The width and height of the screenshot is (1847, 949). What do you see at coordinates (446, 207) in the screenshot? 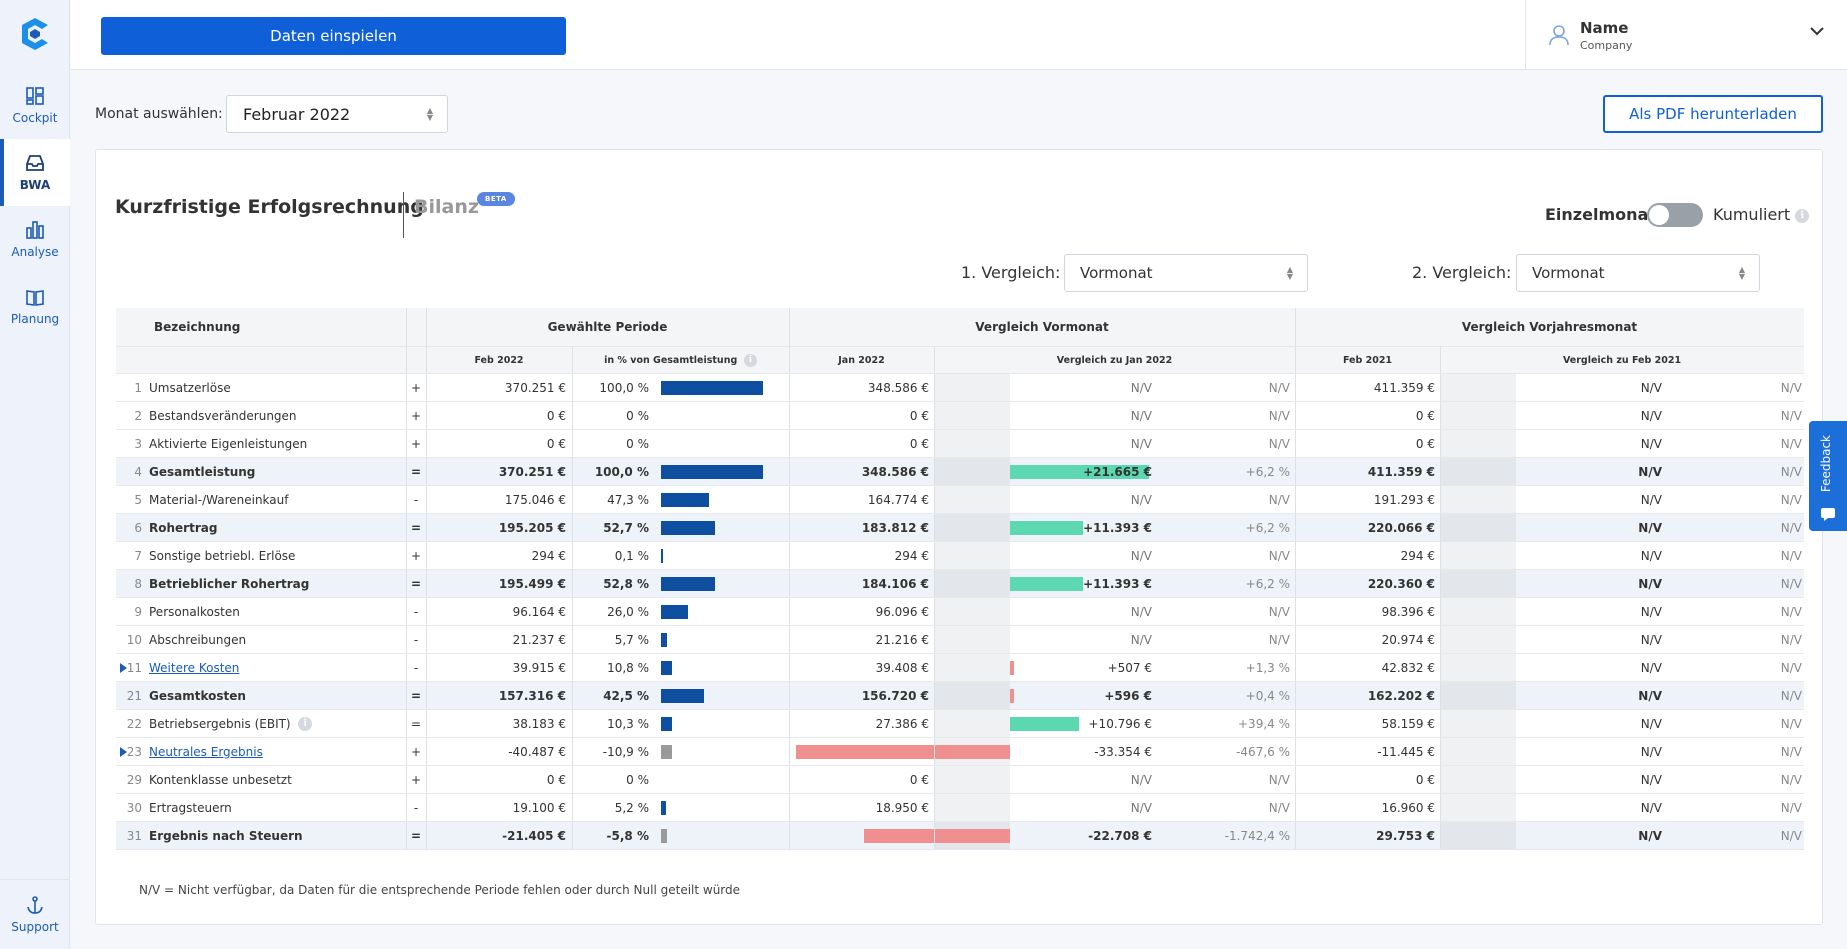
I see `tab-bilanz: Bilanz` at bounding box center [446, 207].